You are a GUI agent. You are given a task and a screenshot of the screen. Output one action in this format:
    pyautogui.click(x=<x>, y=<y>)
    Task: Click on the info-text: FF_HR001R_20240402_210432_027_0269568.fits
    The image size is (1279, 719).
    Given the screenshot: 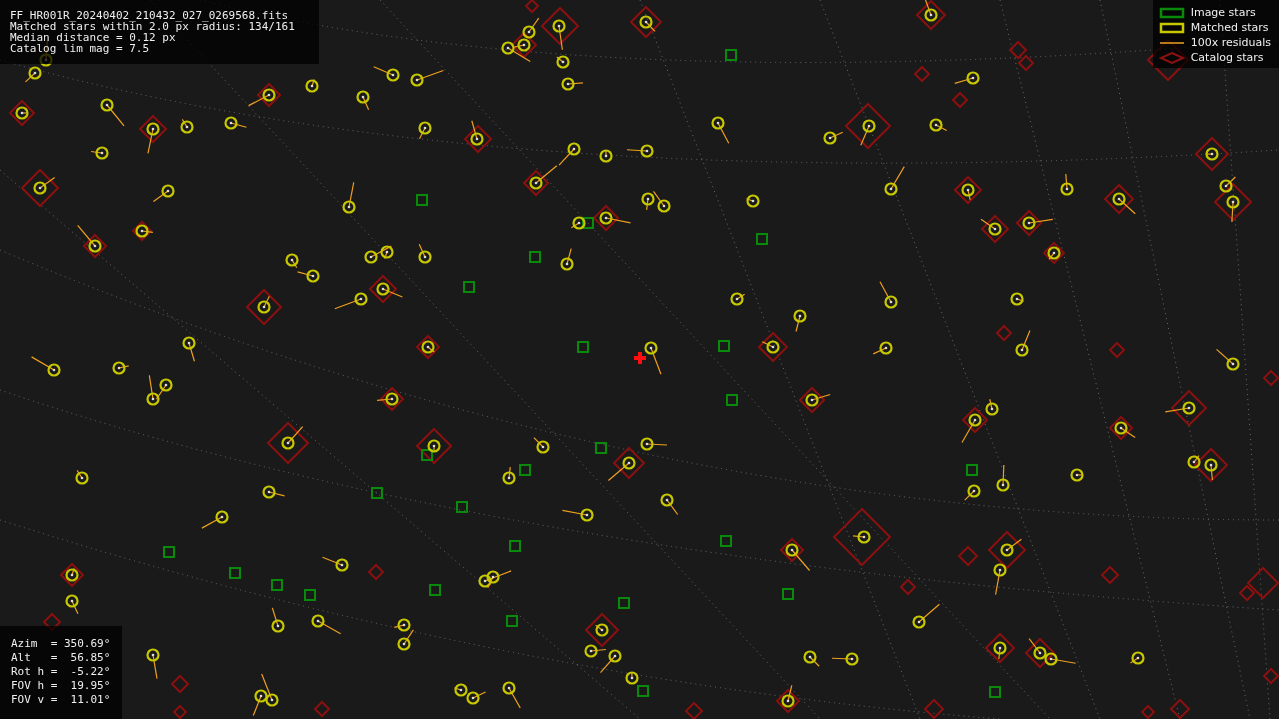 What is the action you would take?
    pyautogui.click(x=150, y=15)
    